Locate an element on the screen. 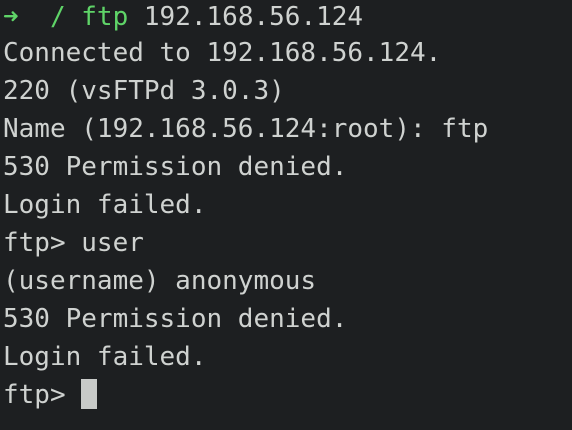 The width and height of the screenshot is (572, 430). shell-prompt-line: ➜ / ftp 192.168.56.124 is located at coordinates (287, 17).